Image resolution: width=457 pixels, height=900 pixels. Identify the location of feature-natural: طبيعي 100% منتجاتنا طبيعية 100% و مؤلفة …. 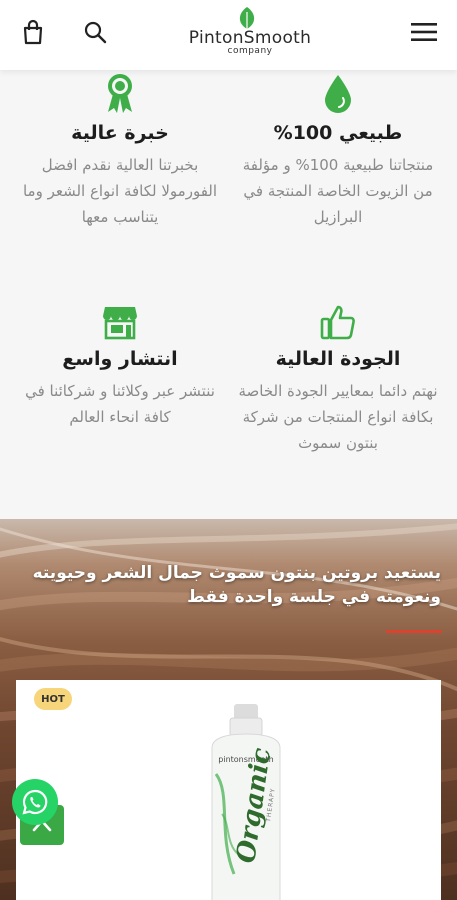
(338, 150).